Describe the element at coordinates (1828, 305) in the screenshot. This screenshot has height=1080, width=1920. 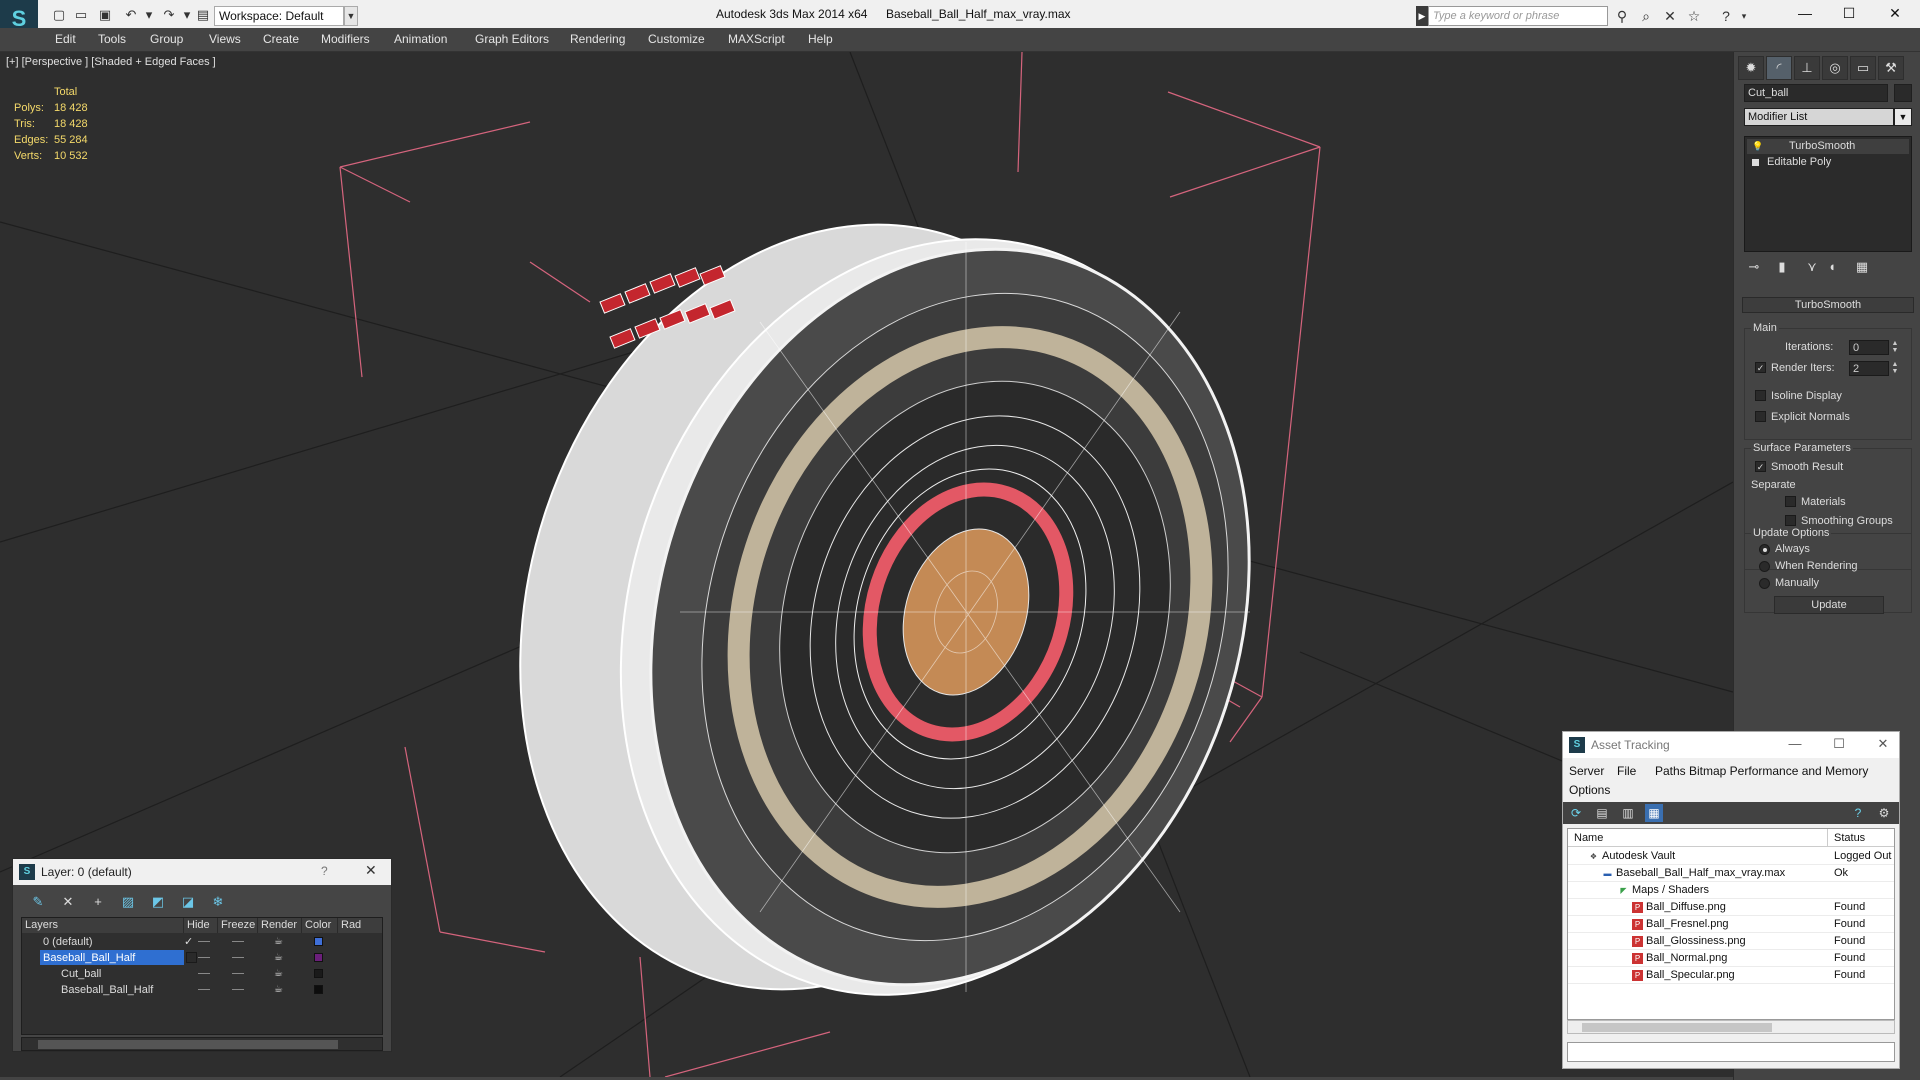
I see `turbosmooth-rollout-header: TurboSmooth` at that location.